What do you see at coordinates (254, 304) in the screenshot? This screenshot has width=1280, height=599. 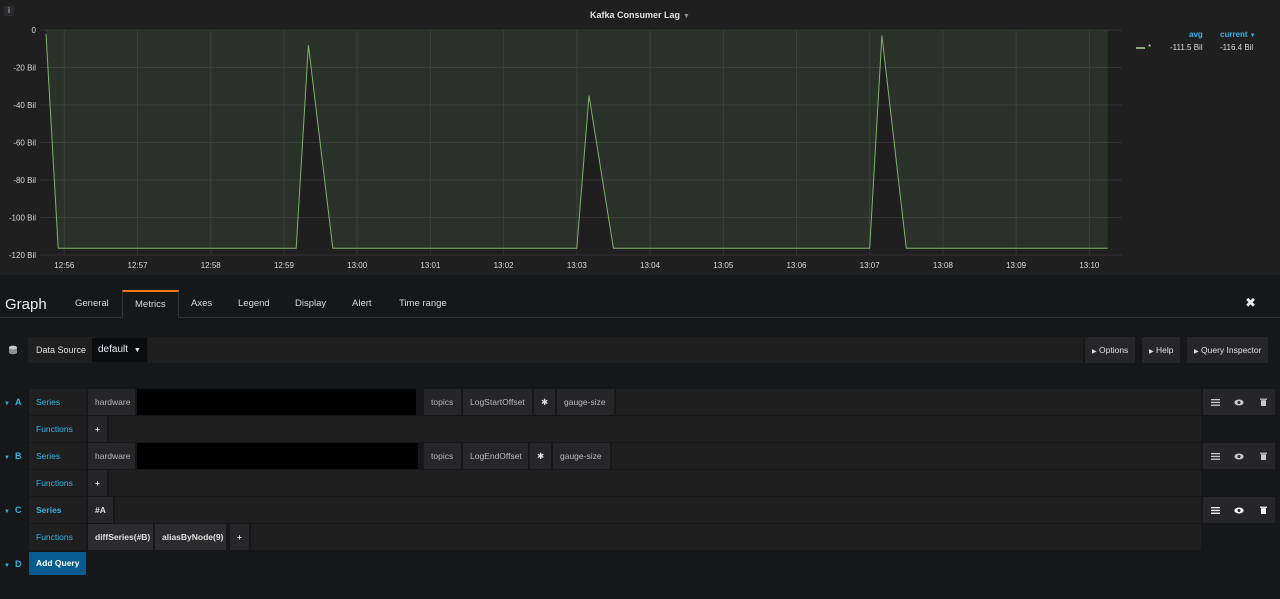 I see `tab-legend: Legend` at bounding box center [254, 304].